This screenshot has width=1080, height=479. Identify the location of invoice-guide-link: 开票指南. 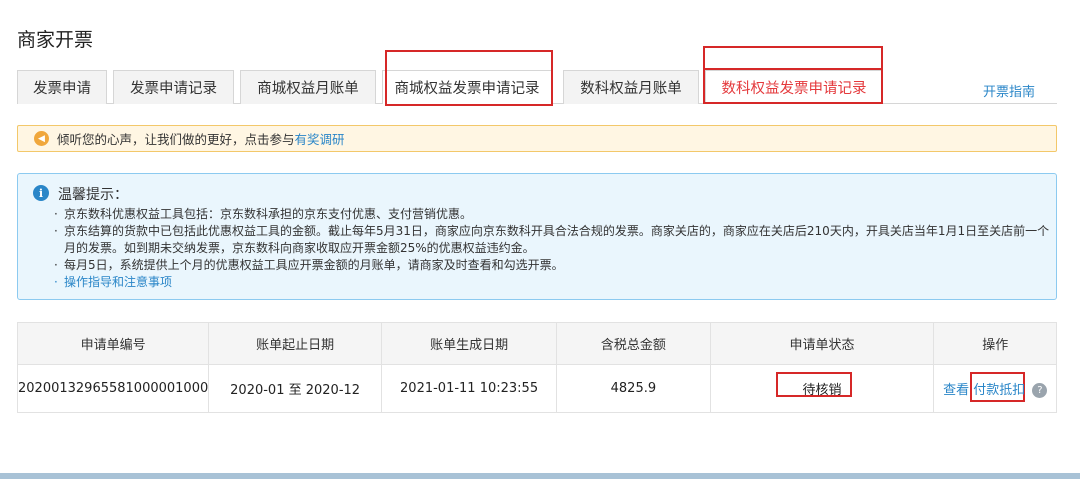
(1009, 90).